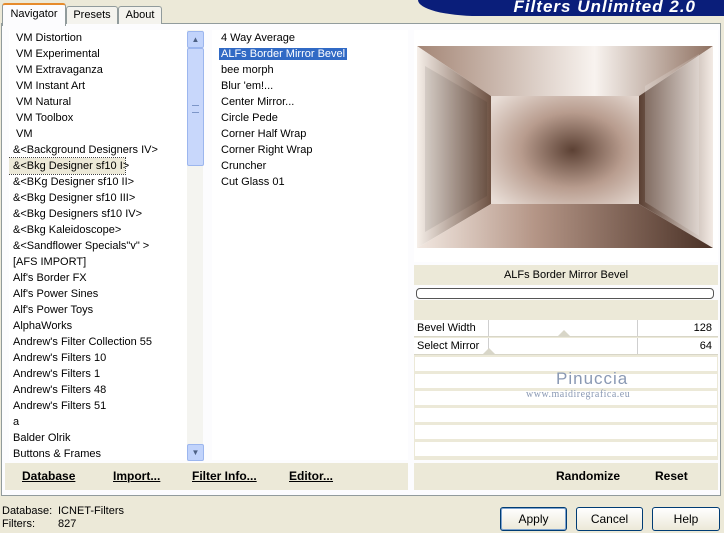 The width and height of the screenshot is (724, 533). I want to click on app-title: Filters Unlimited 2.0, so click(604, 8).